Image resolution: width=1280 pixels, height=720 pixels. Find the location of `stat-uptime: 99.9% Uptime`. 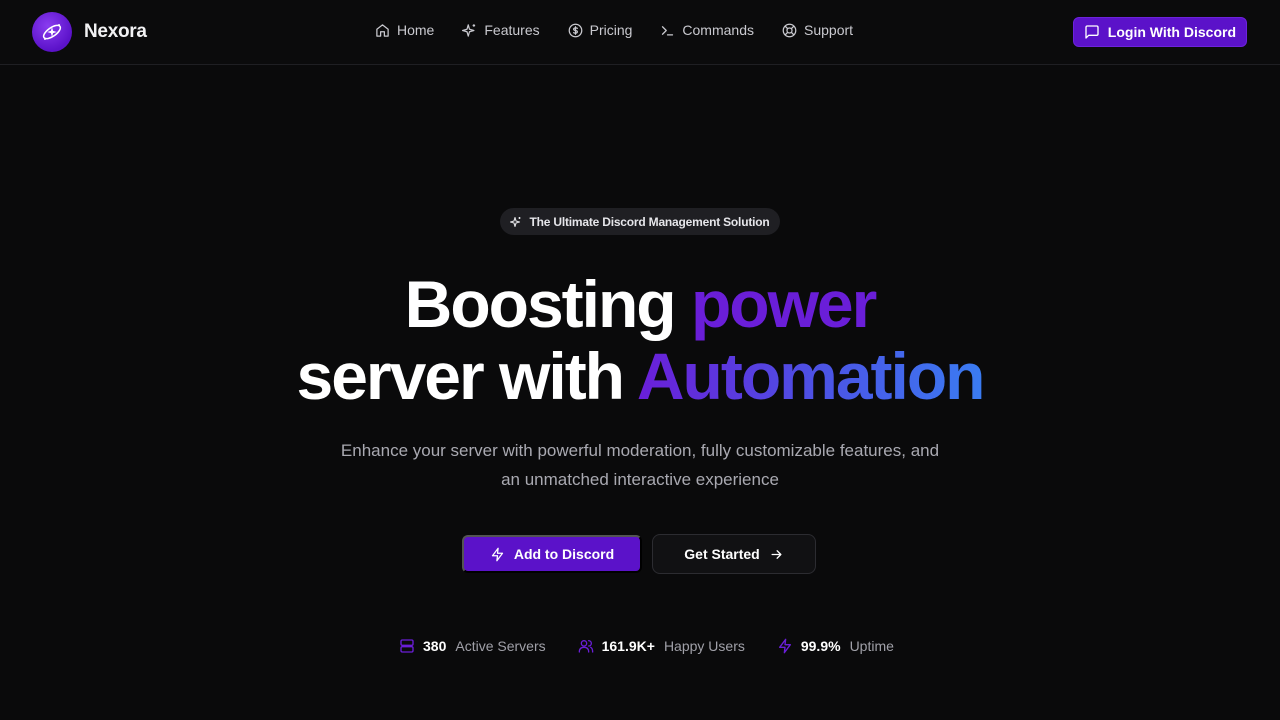

stat-uptime: 99.9% Uptime is located at coordinates (835, 646).